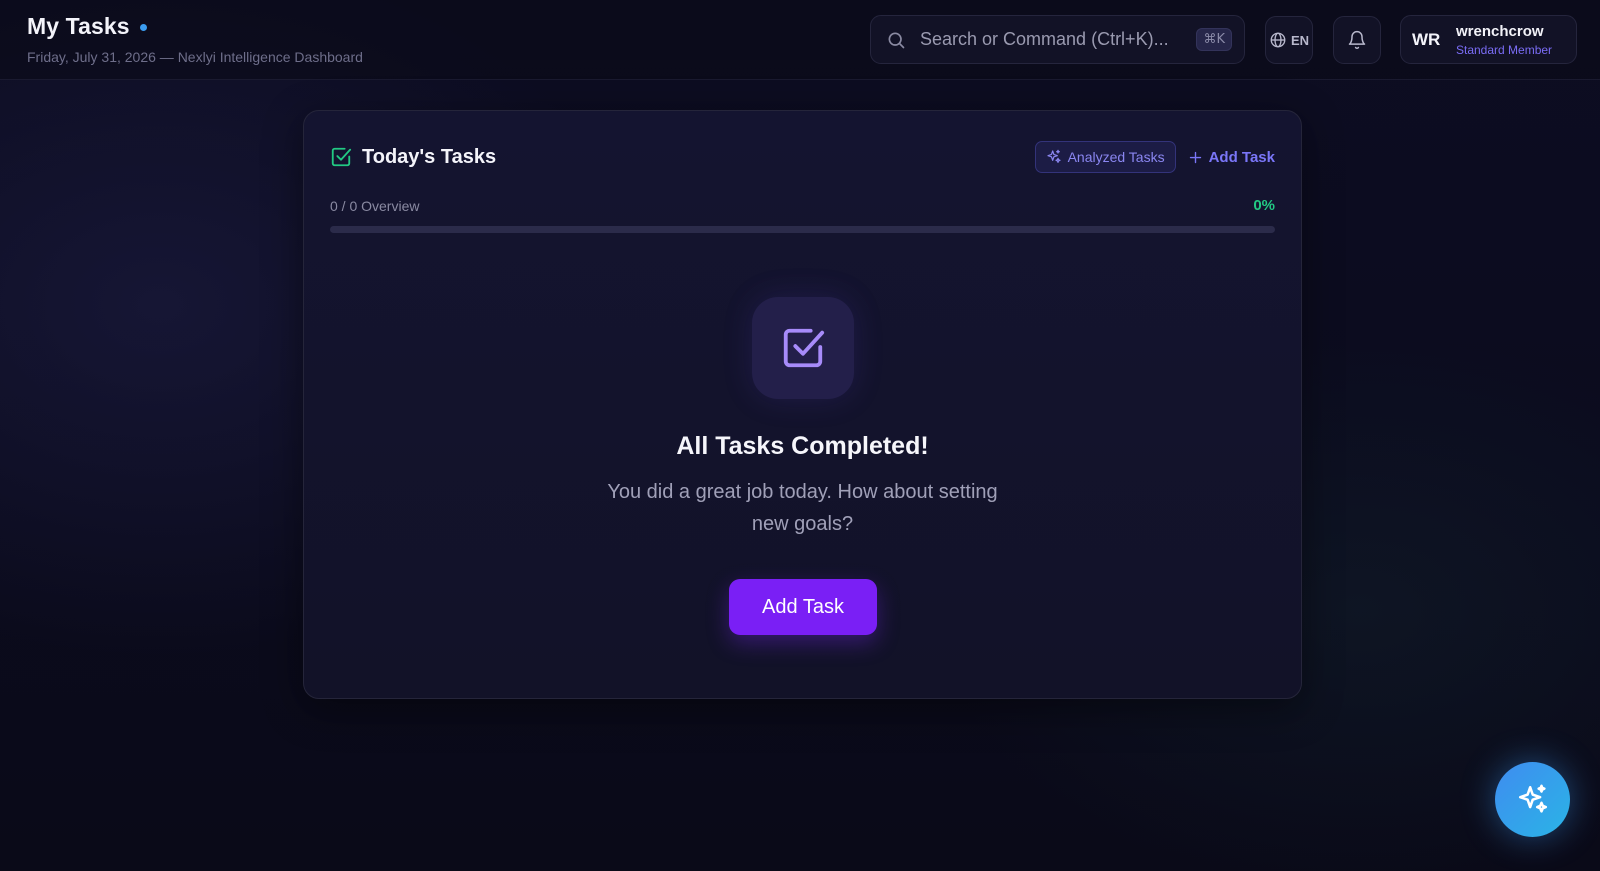 This screenshot has height=871, width=1600. Describe the element at coordinates (78, 26) in the screenshot. I see `page-title-text: My Tasks` at that location.